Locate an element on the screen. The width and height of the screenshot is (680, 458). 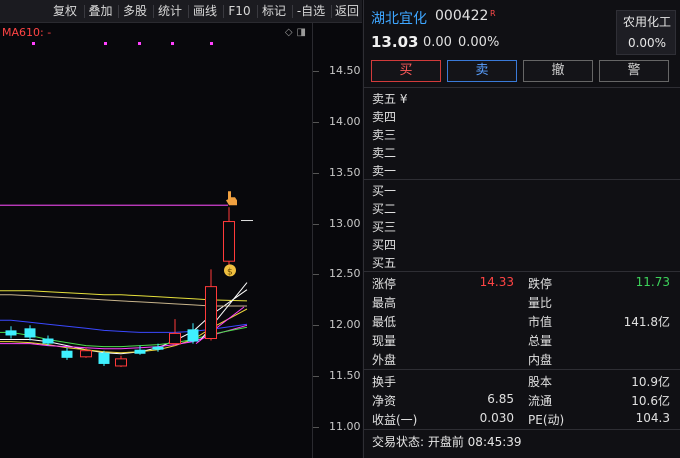
bid-4-label: 买四 is located at coordinates (384, 245).